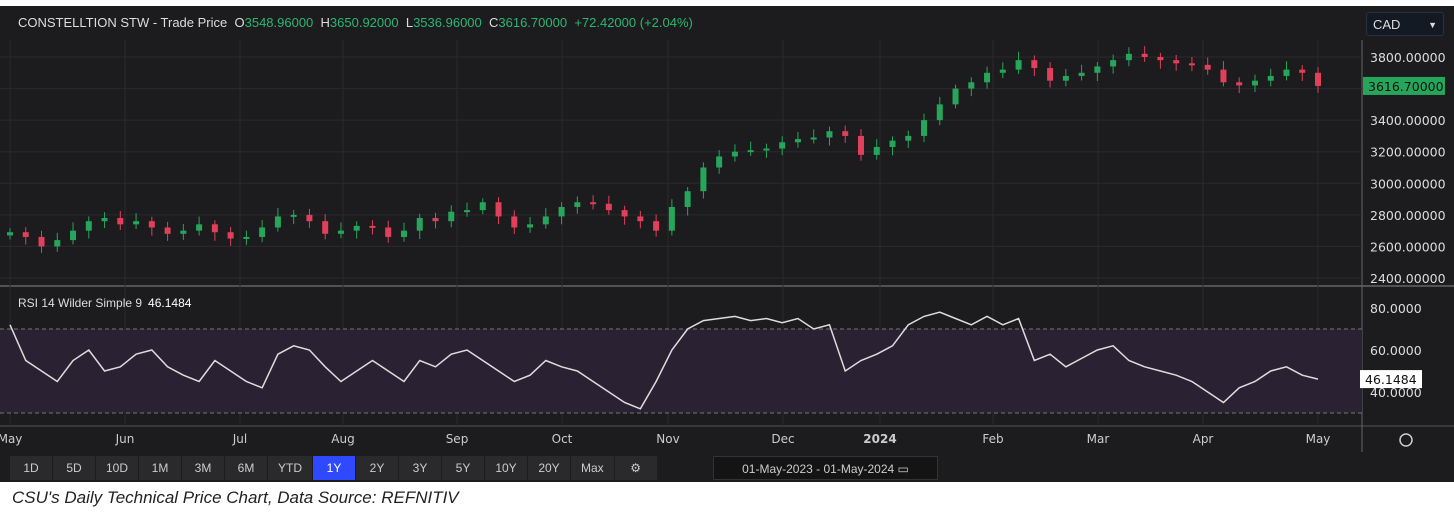 The width and height of the screenshot is (1454, 516). Describe the element at coordinates (633, 22) in the screenshot. I see `change-value: +72.42000 (+2.04%)` at that location.